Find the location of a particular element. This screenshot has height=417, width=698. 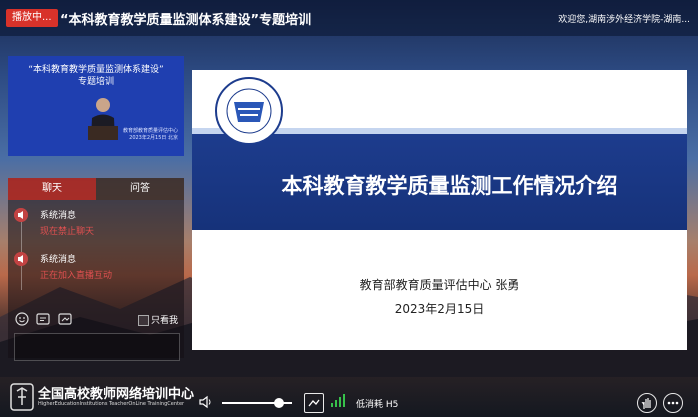

preview-org: 教育部教育质量评估中心 is located at coordinates (150, 131).